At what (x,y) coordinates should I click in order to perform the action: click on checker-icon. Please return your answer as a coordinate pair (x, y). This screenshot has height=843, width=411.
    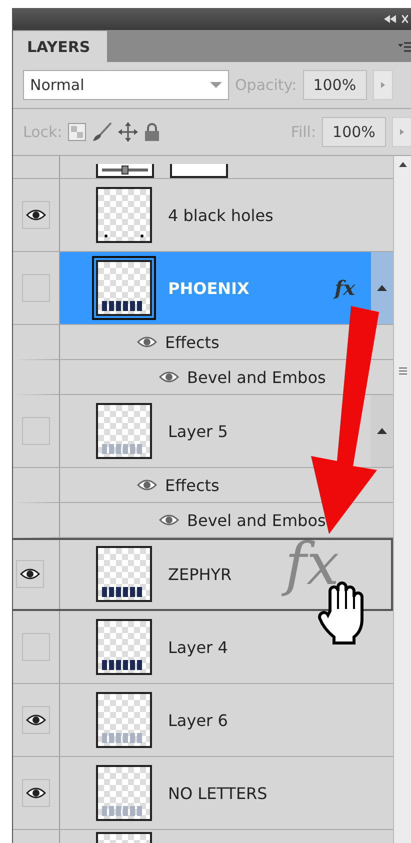
    Looking at the image, I should click on (77, 132).